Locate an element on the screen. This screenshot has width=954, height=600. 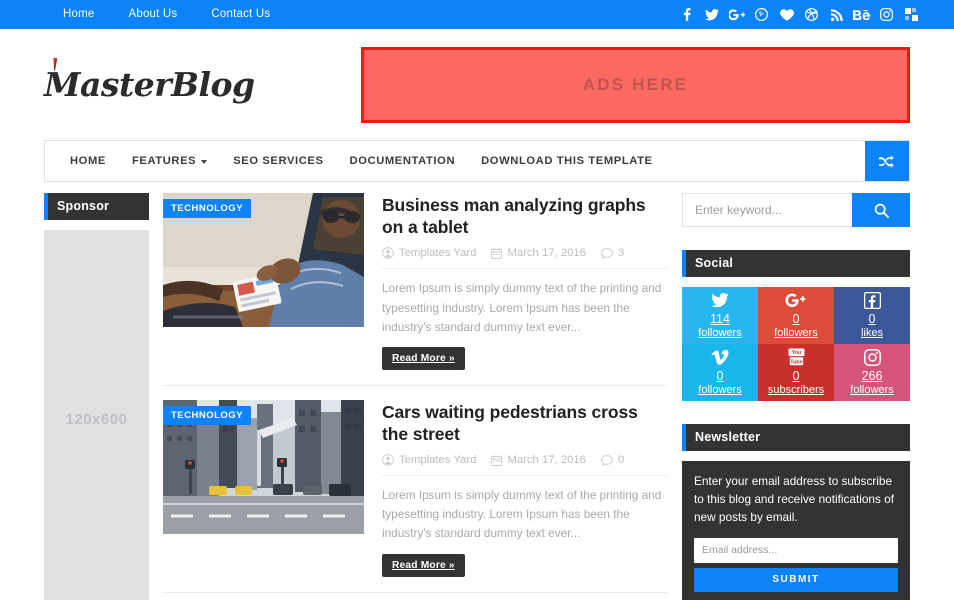
nav-item-home-label: HOME is located at coordinates (88, 161).